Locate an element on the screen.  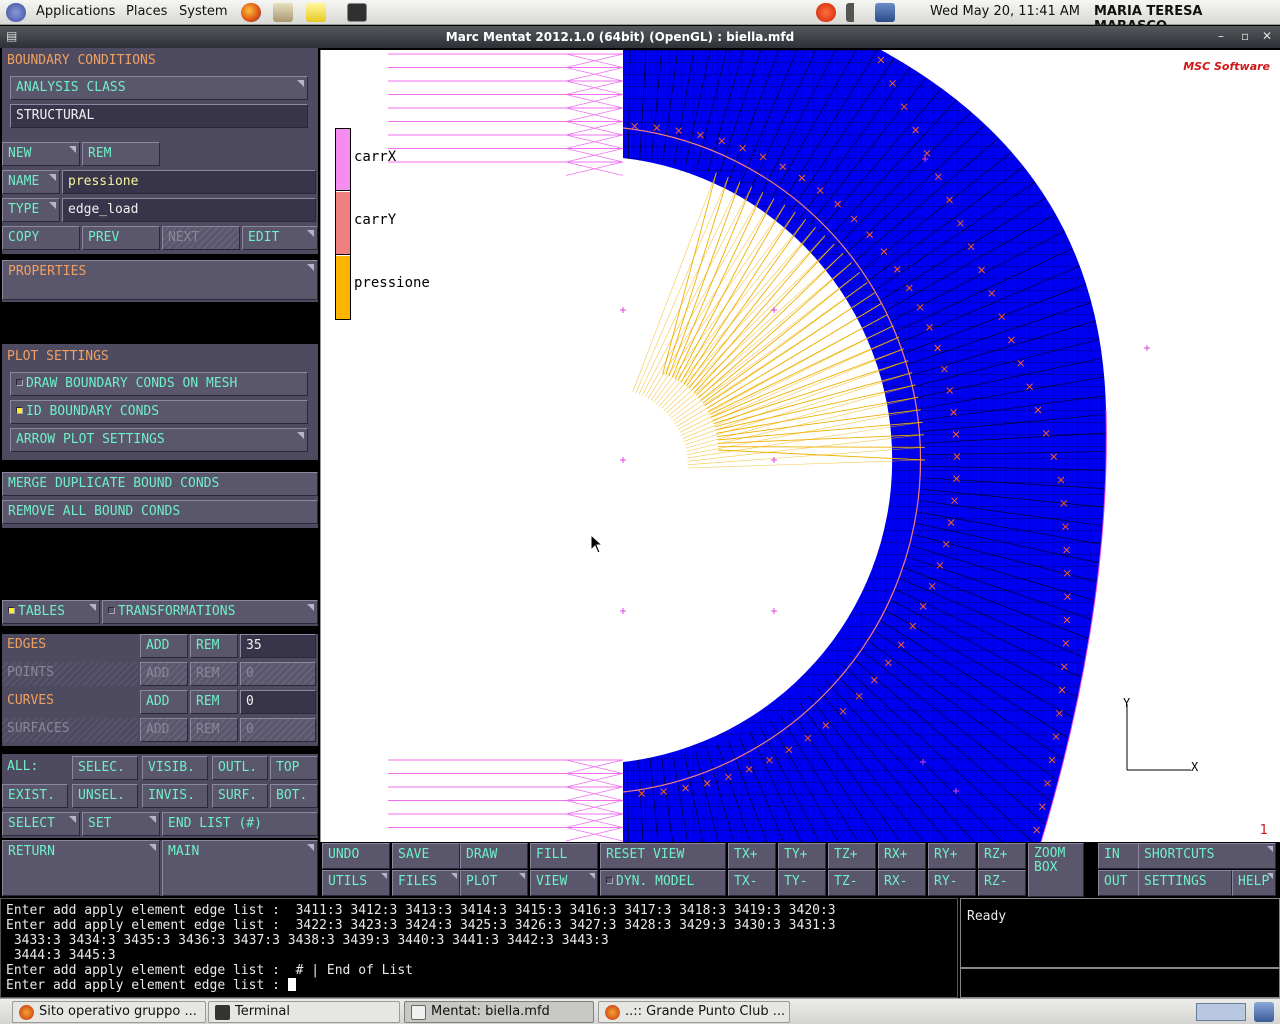
new-button: NEW is located at coordinates (41, 154).